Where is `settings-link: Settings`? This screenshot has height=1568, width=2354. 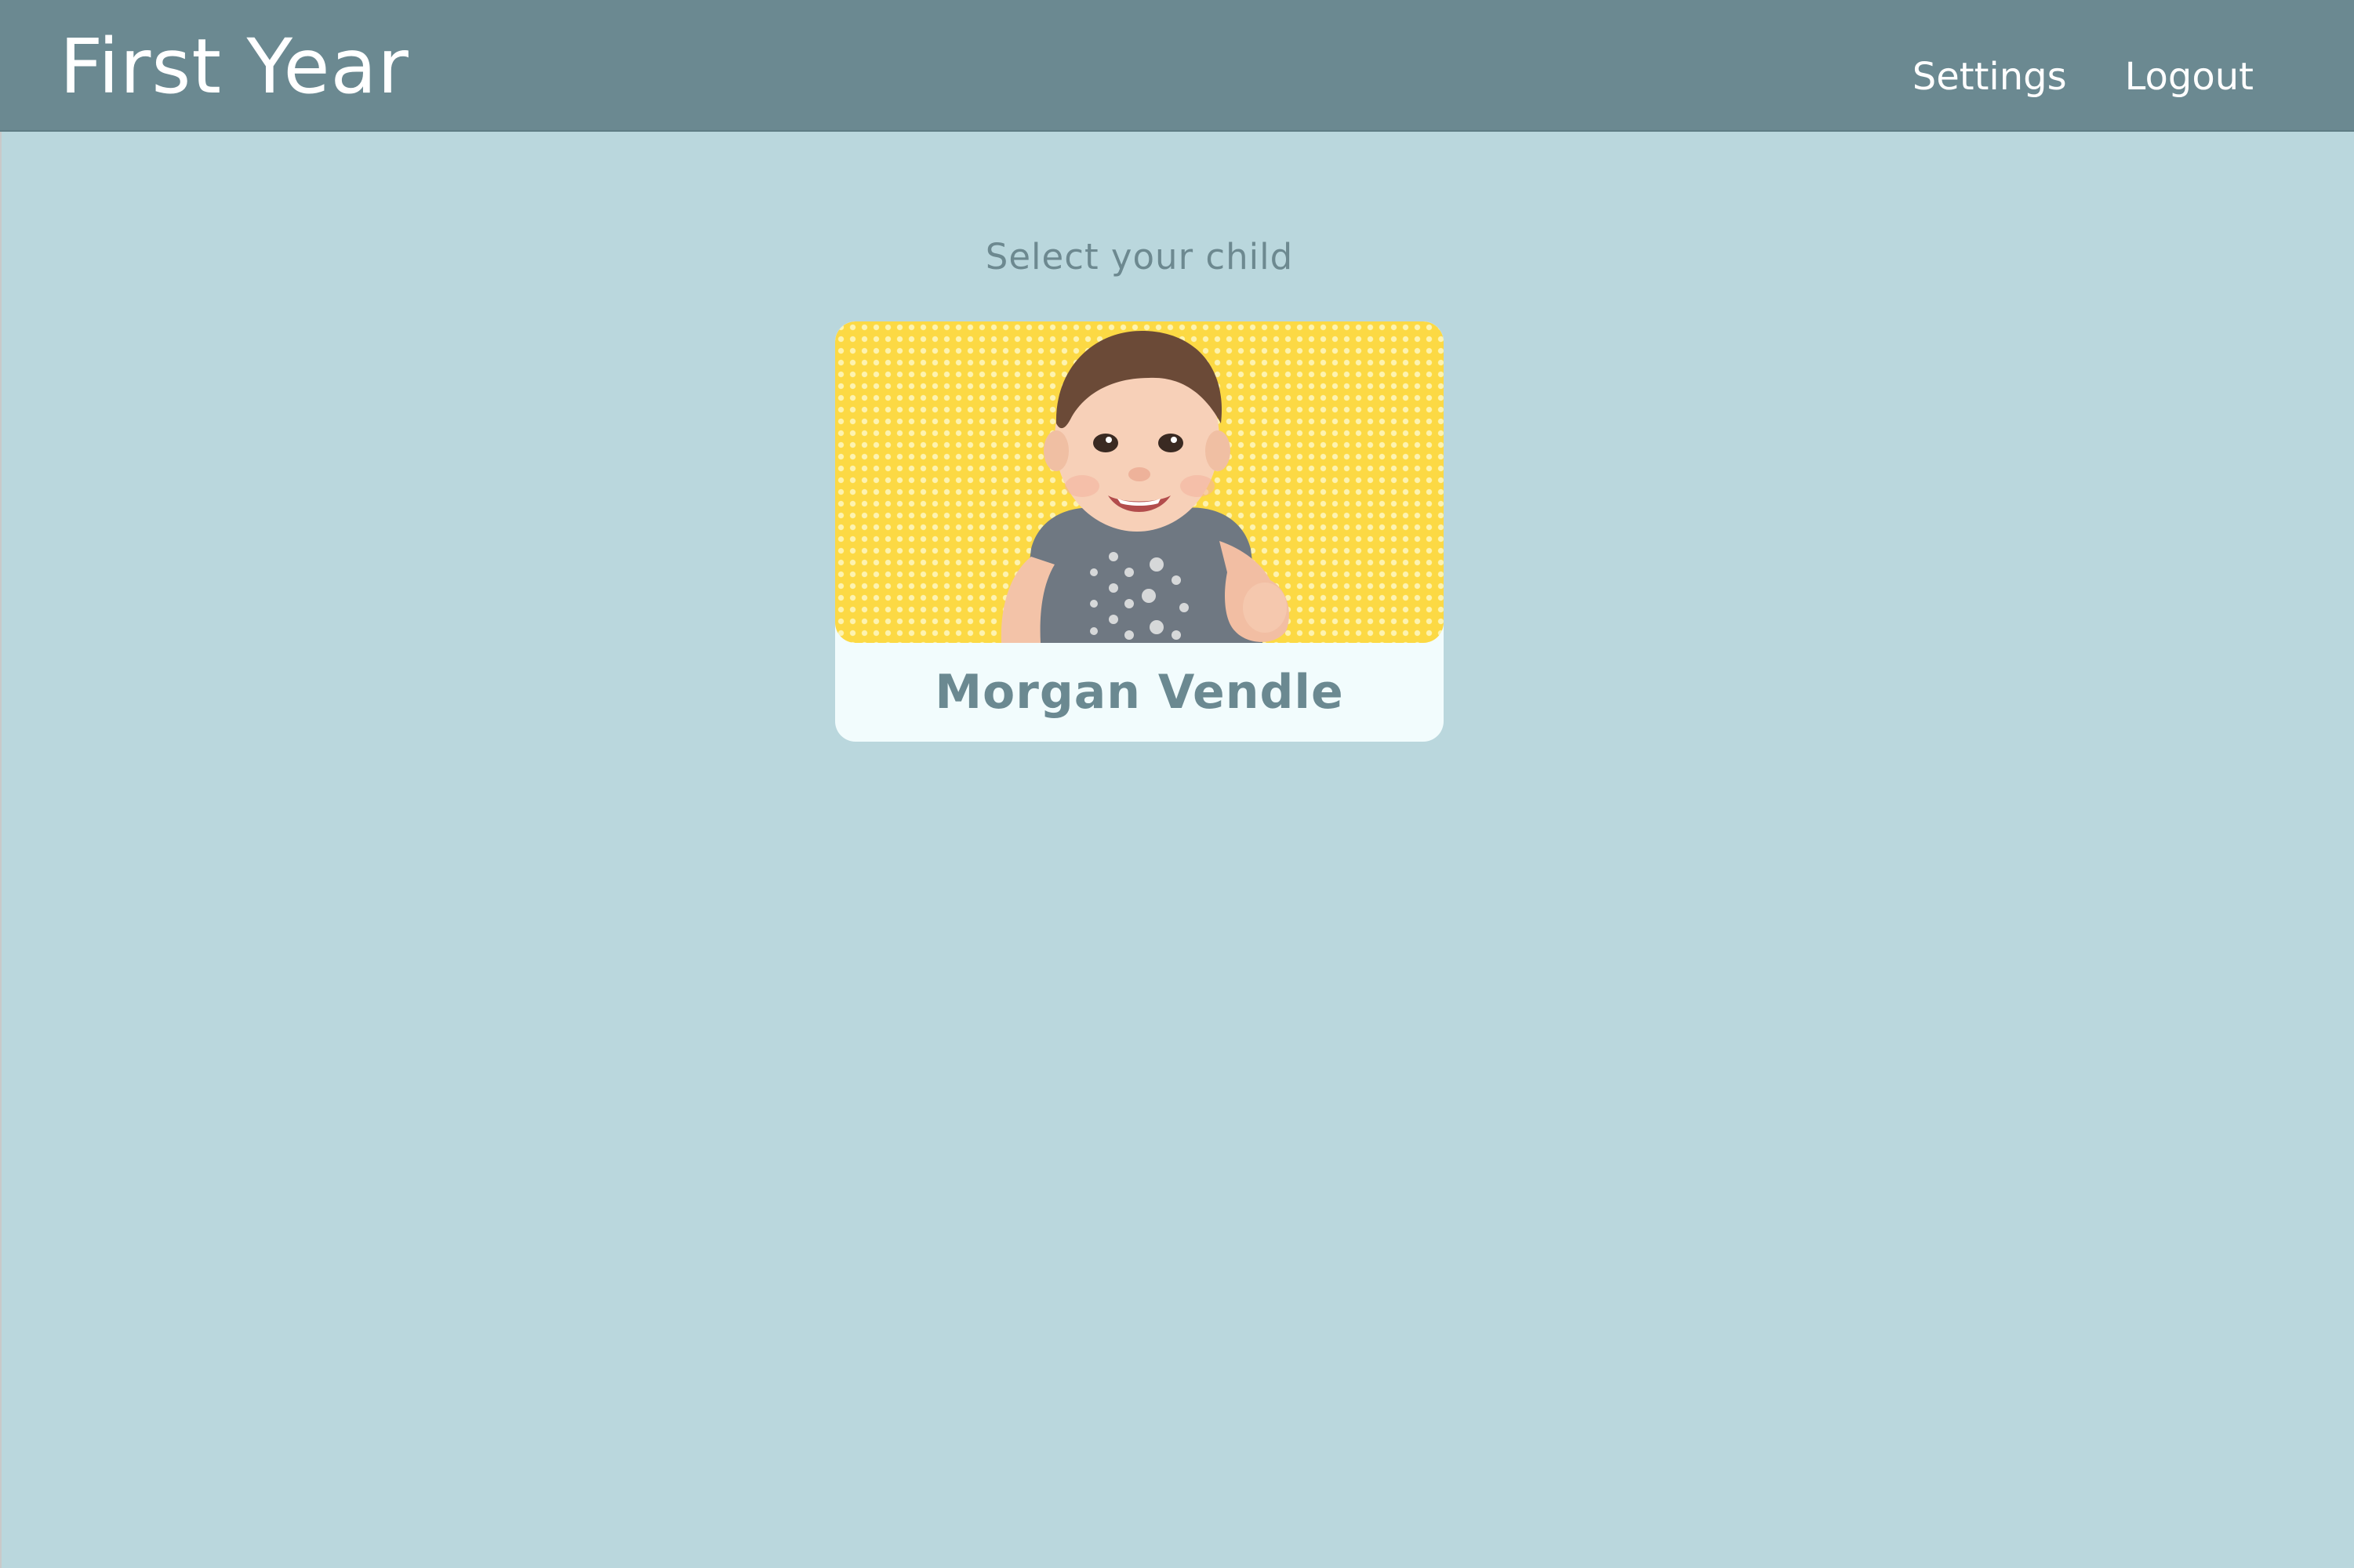
settings-link: Settings is located at coordinates (1990, 77).